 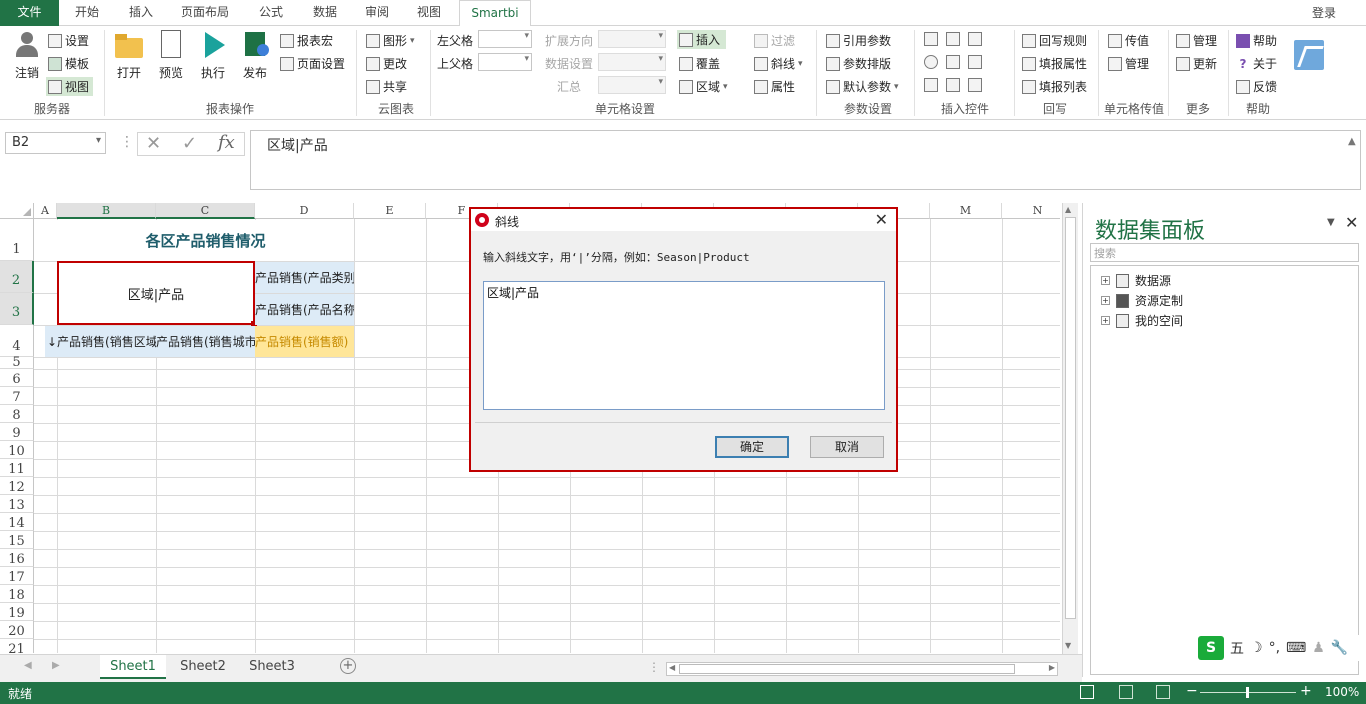 What do you see at coordinates (17, 576) in the screenshot?
I see `row-header-17: 17` at bounding box center [17, 576].